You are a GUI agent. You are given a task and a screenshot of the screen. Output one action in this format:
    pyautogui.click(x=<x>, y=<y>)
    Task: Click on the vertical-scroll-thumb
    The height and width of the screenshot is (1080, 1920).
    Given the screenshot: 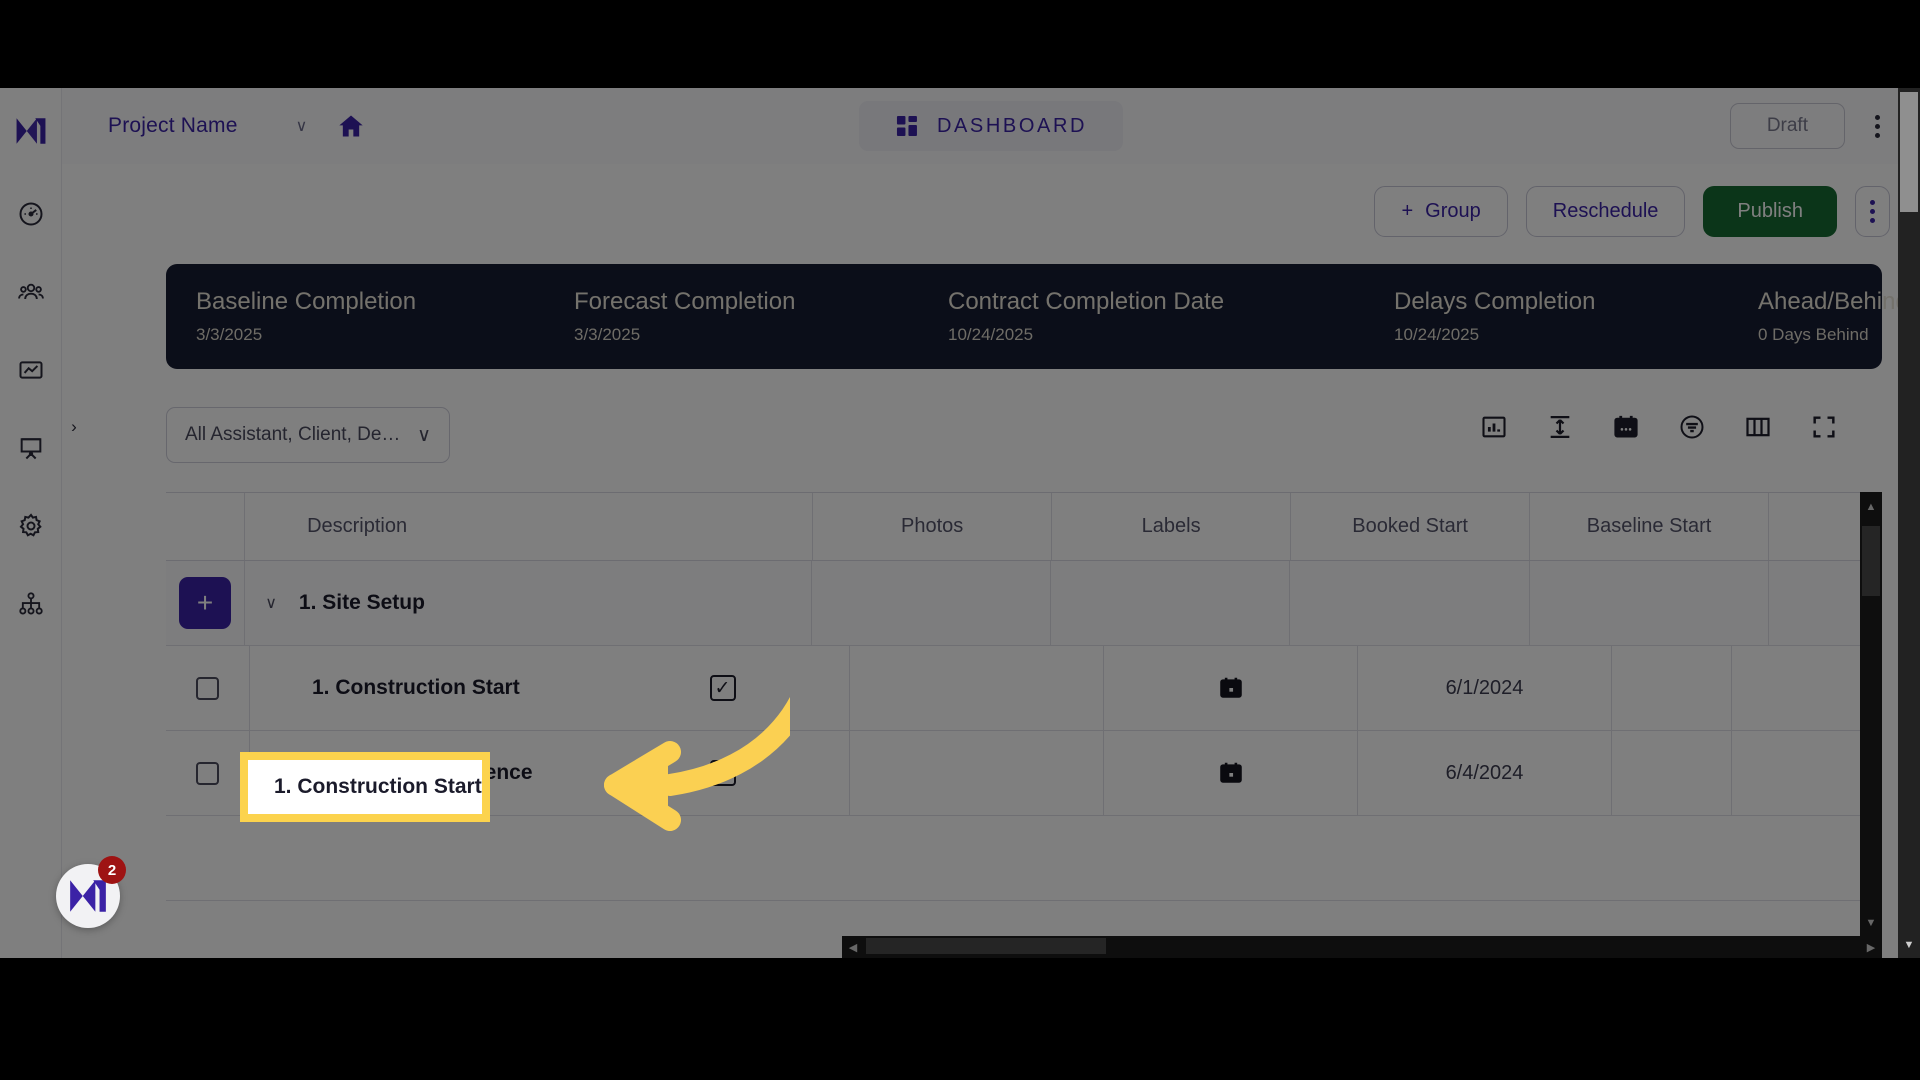 What is the action you would take?
    pyautogui.click(x=1871, y=561)
    